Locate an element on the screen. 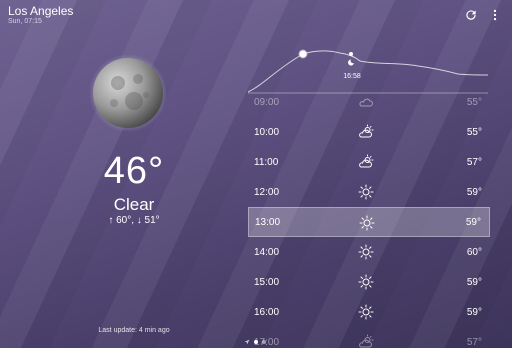 This screenshot has width=512, height=348. hour-row: 10:00 55° is located at coordinates (369, 132).